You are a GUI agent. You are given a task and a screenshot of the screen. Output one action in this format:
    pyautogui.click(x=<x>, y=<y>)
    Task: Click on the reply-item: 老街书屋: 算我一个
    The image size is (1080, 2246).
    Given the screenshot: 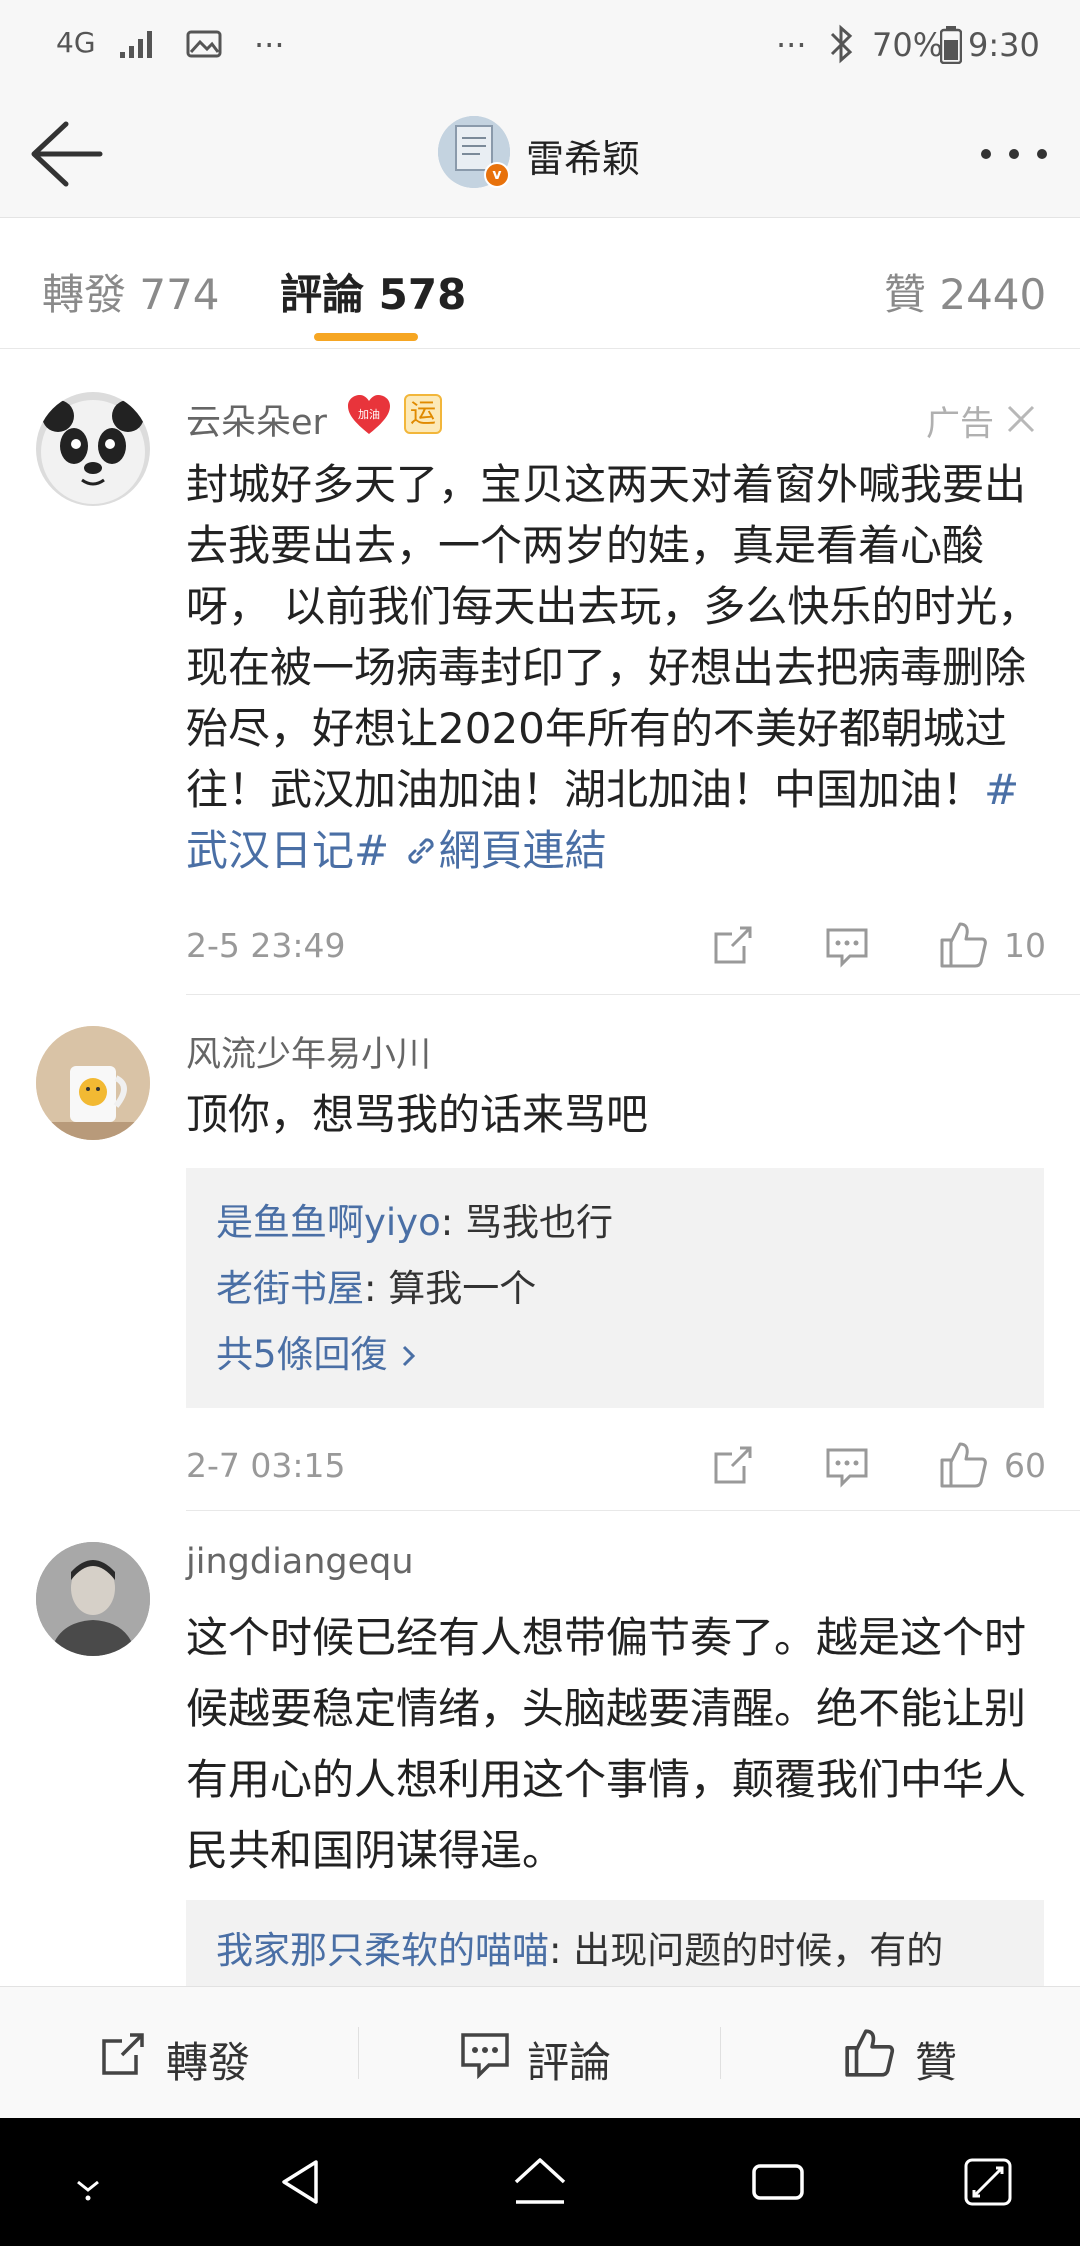 What is the action you would take?
    pyautogui.click(x=376, y=1285)
    